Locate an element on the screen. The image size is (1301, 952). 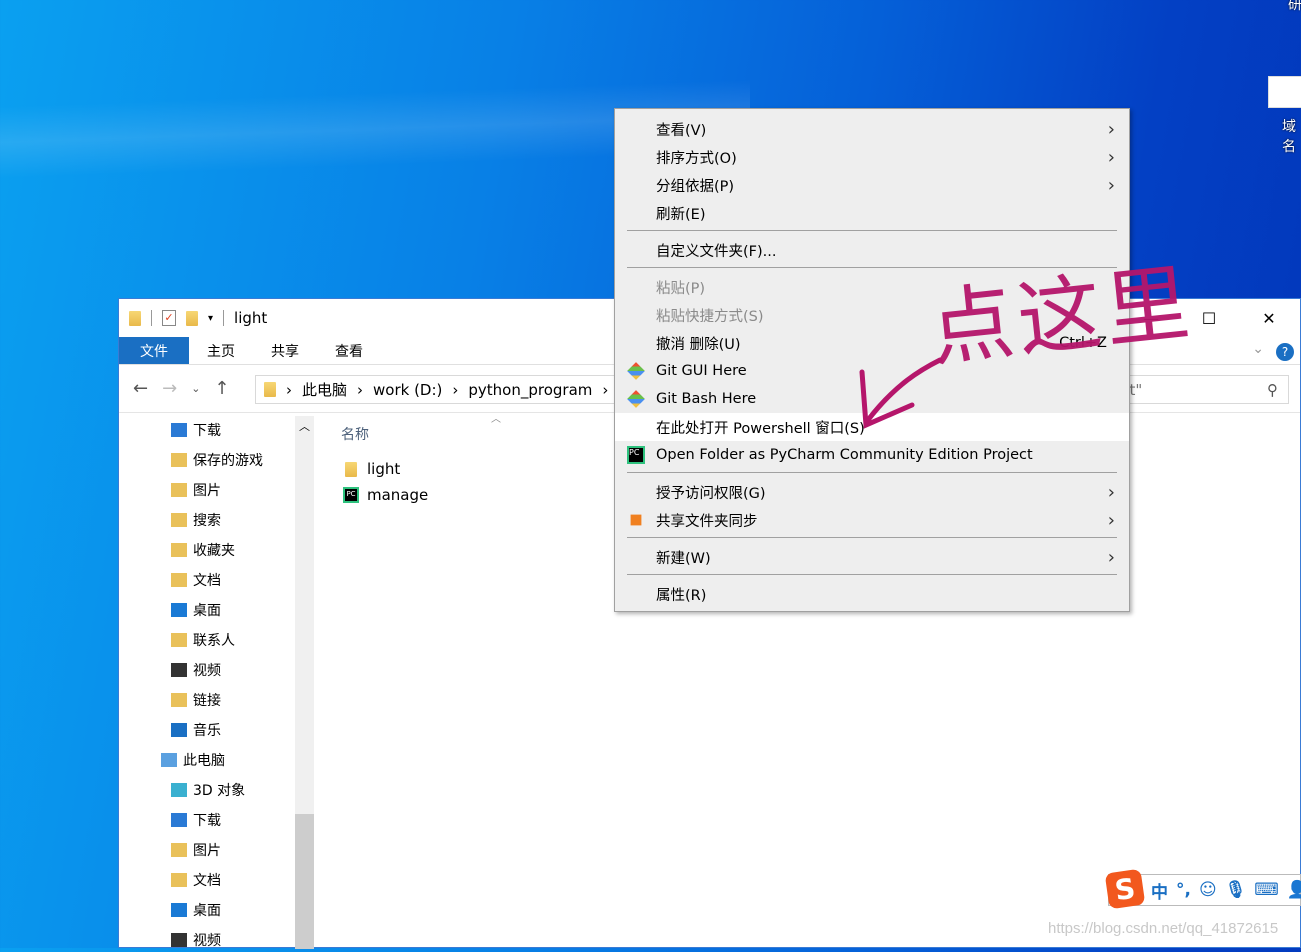
search-folder-icon is located at coordinates (179, 520).